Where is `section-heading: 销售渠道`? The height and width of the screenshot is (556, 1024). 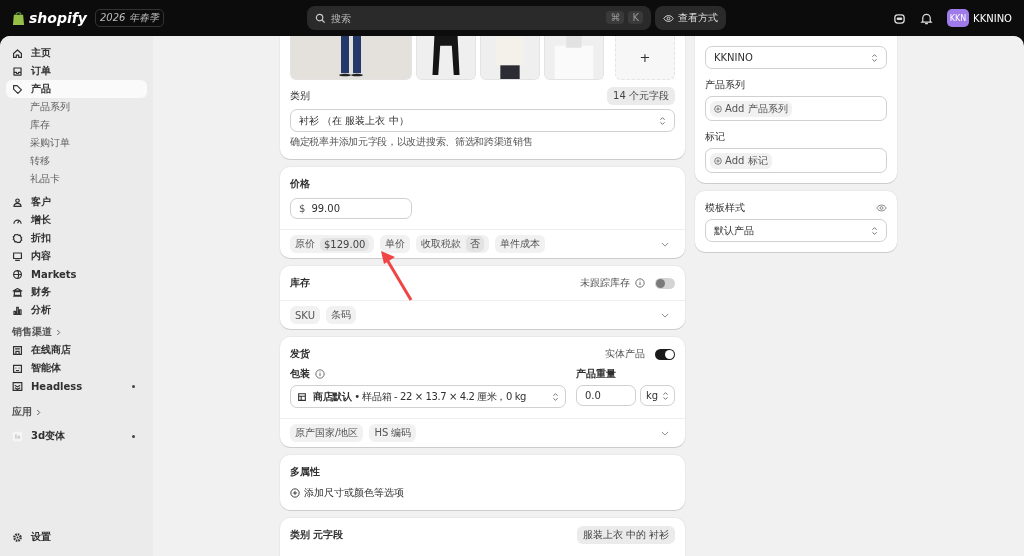
section-heading: 销售渠道 is located at coordinates (32, 332).